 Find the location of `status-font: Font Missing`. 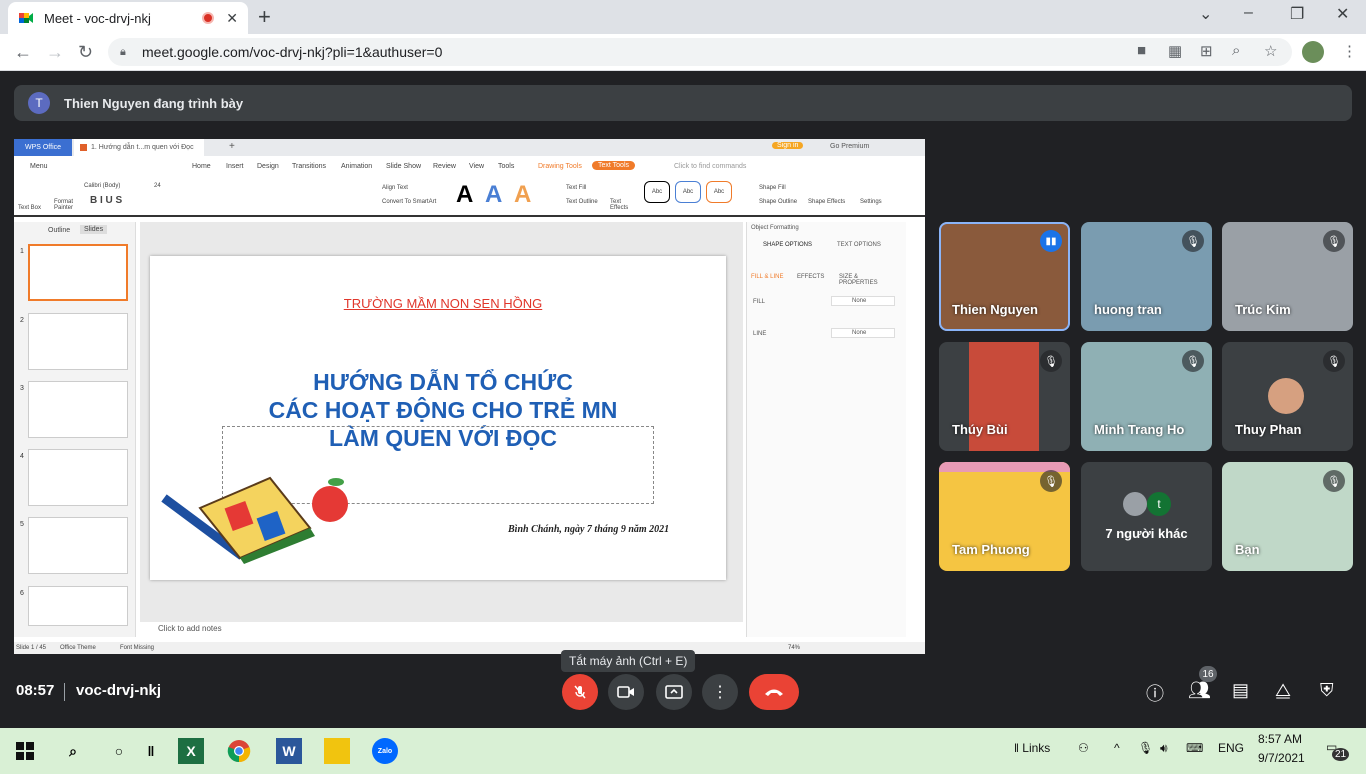

status-font: Font Missing is located at coordinates (137, 648).